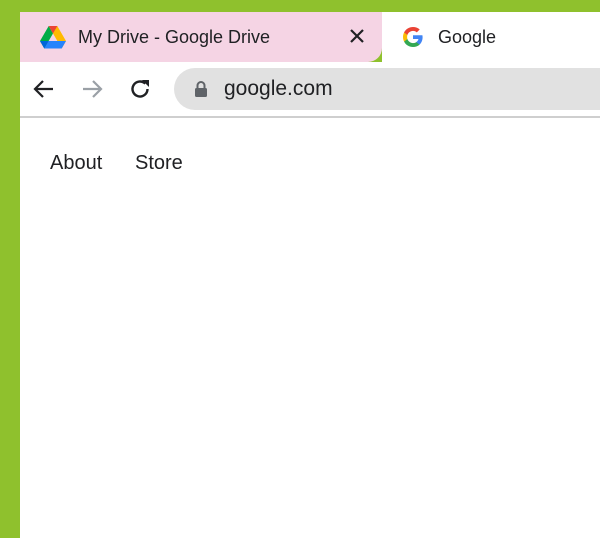 This screenshot has width=600, height=538. I want to click on google-drive-icon, so click(53, 37).